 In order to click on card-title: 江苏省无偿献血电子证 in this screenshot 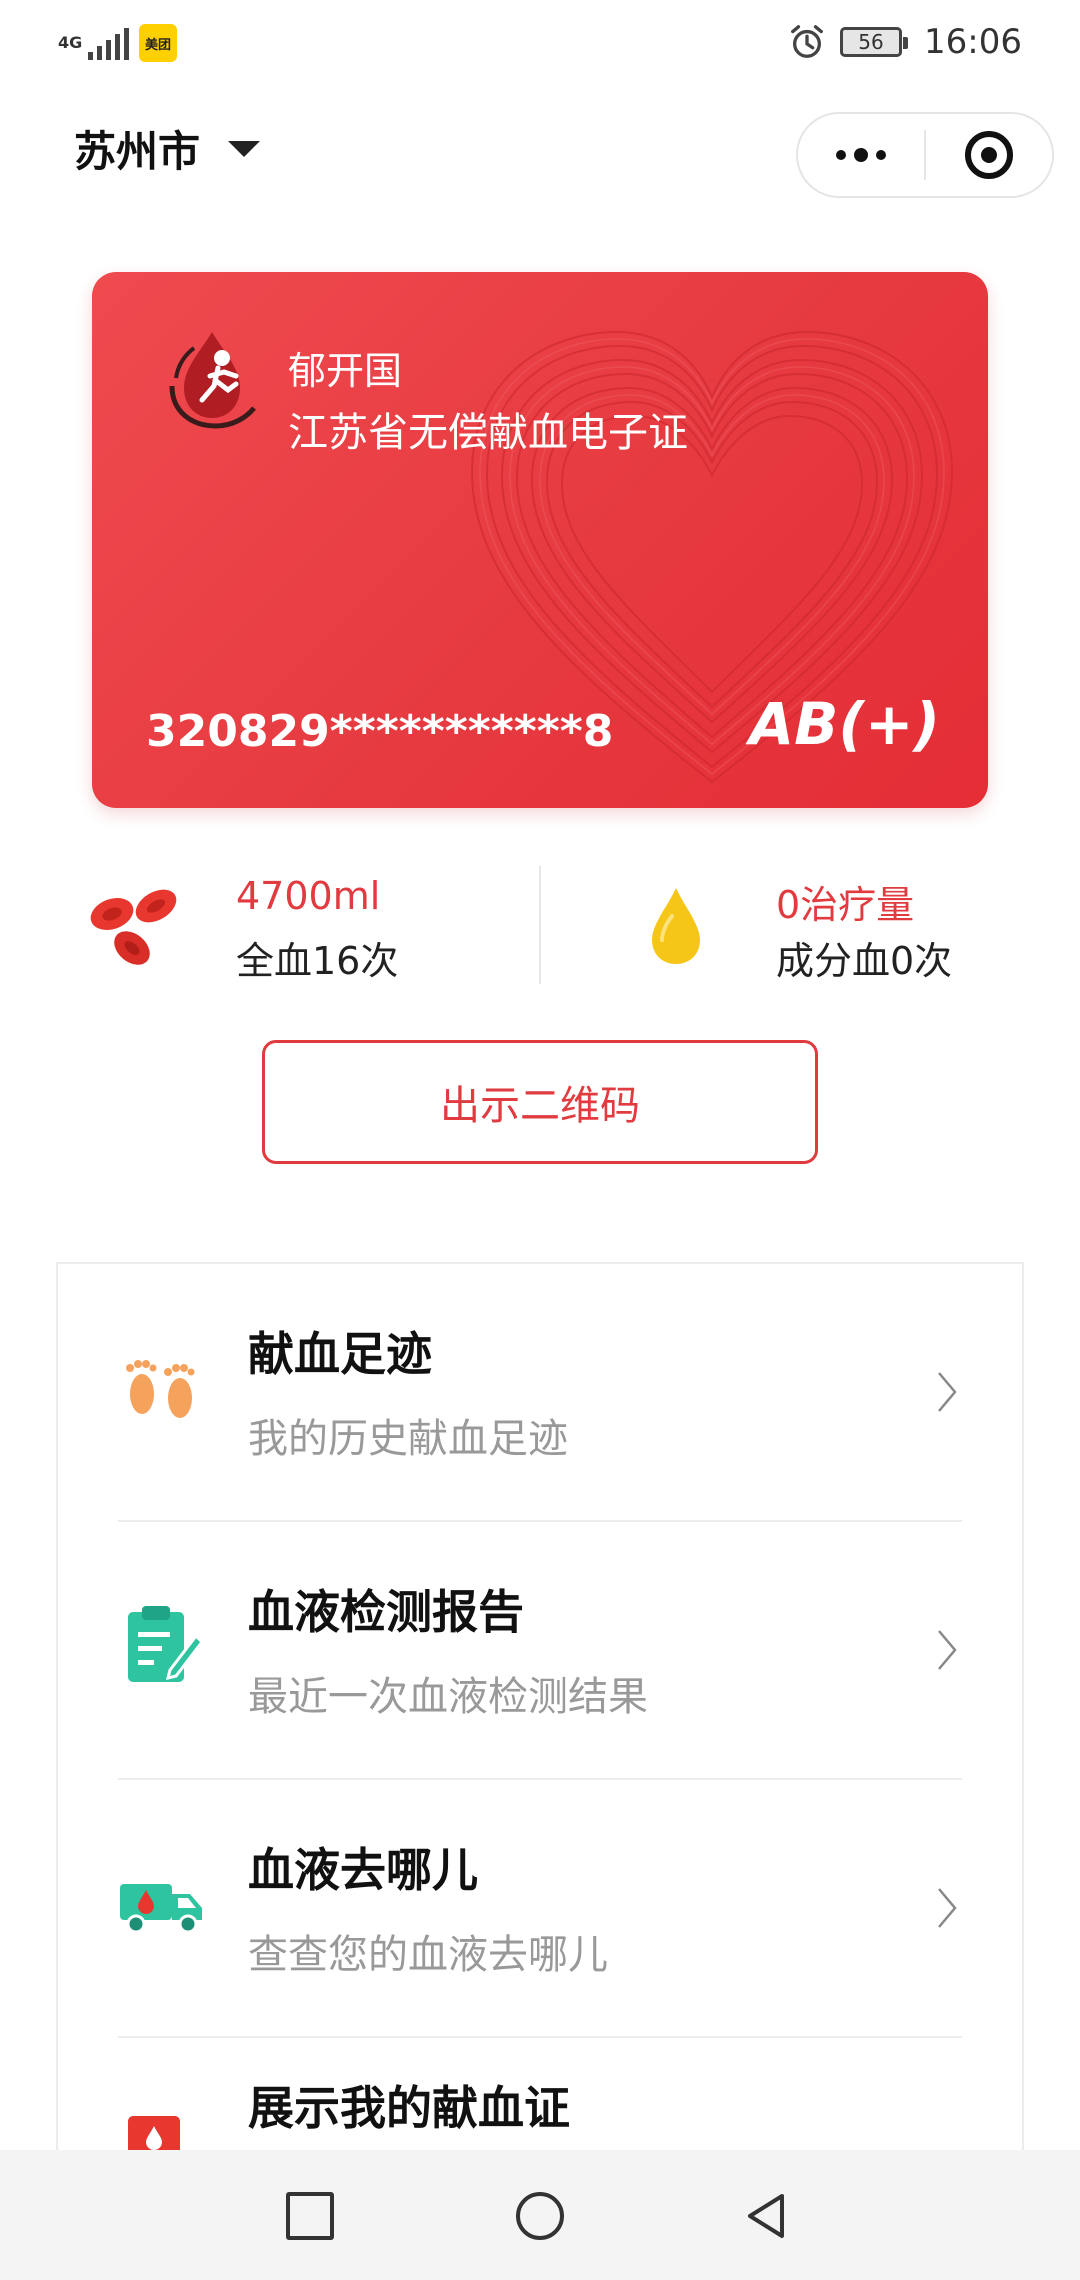, I will do `click(488, 433)`.